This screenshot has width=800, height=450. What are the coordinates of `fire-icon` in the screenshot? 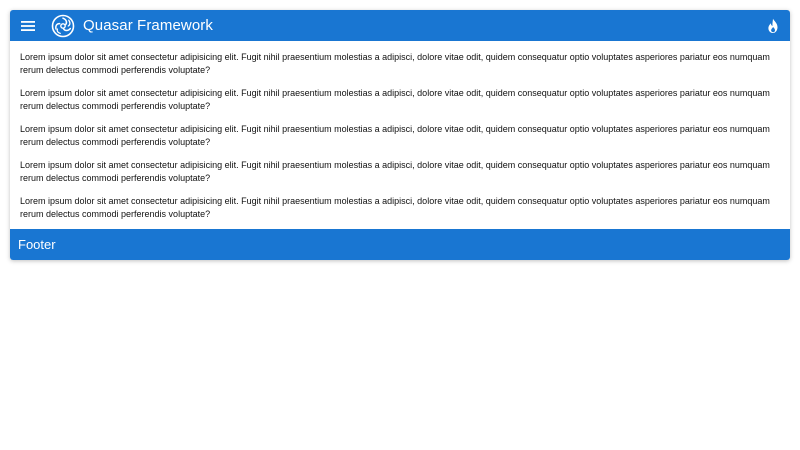 It's located at (773, 25).